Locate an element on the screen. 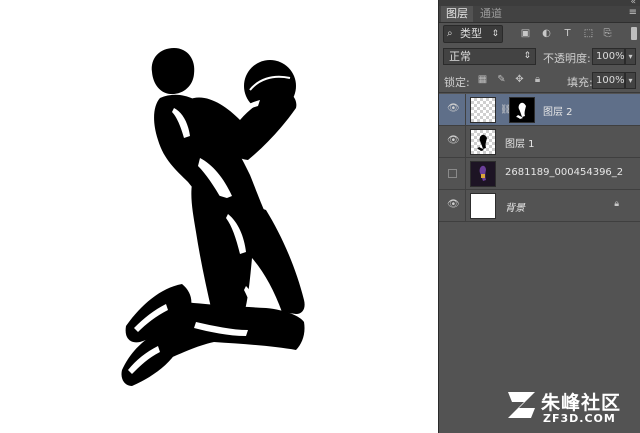 The image size is (640, 433). filter-toggle-switch is located at coordinates (634, 33).